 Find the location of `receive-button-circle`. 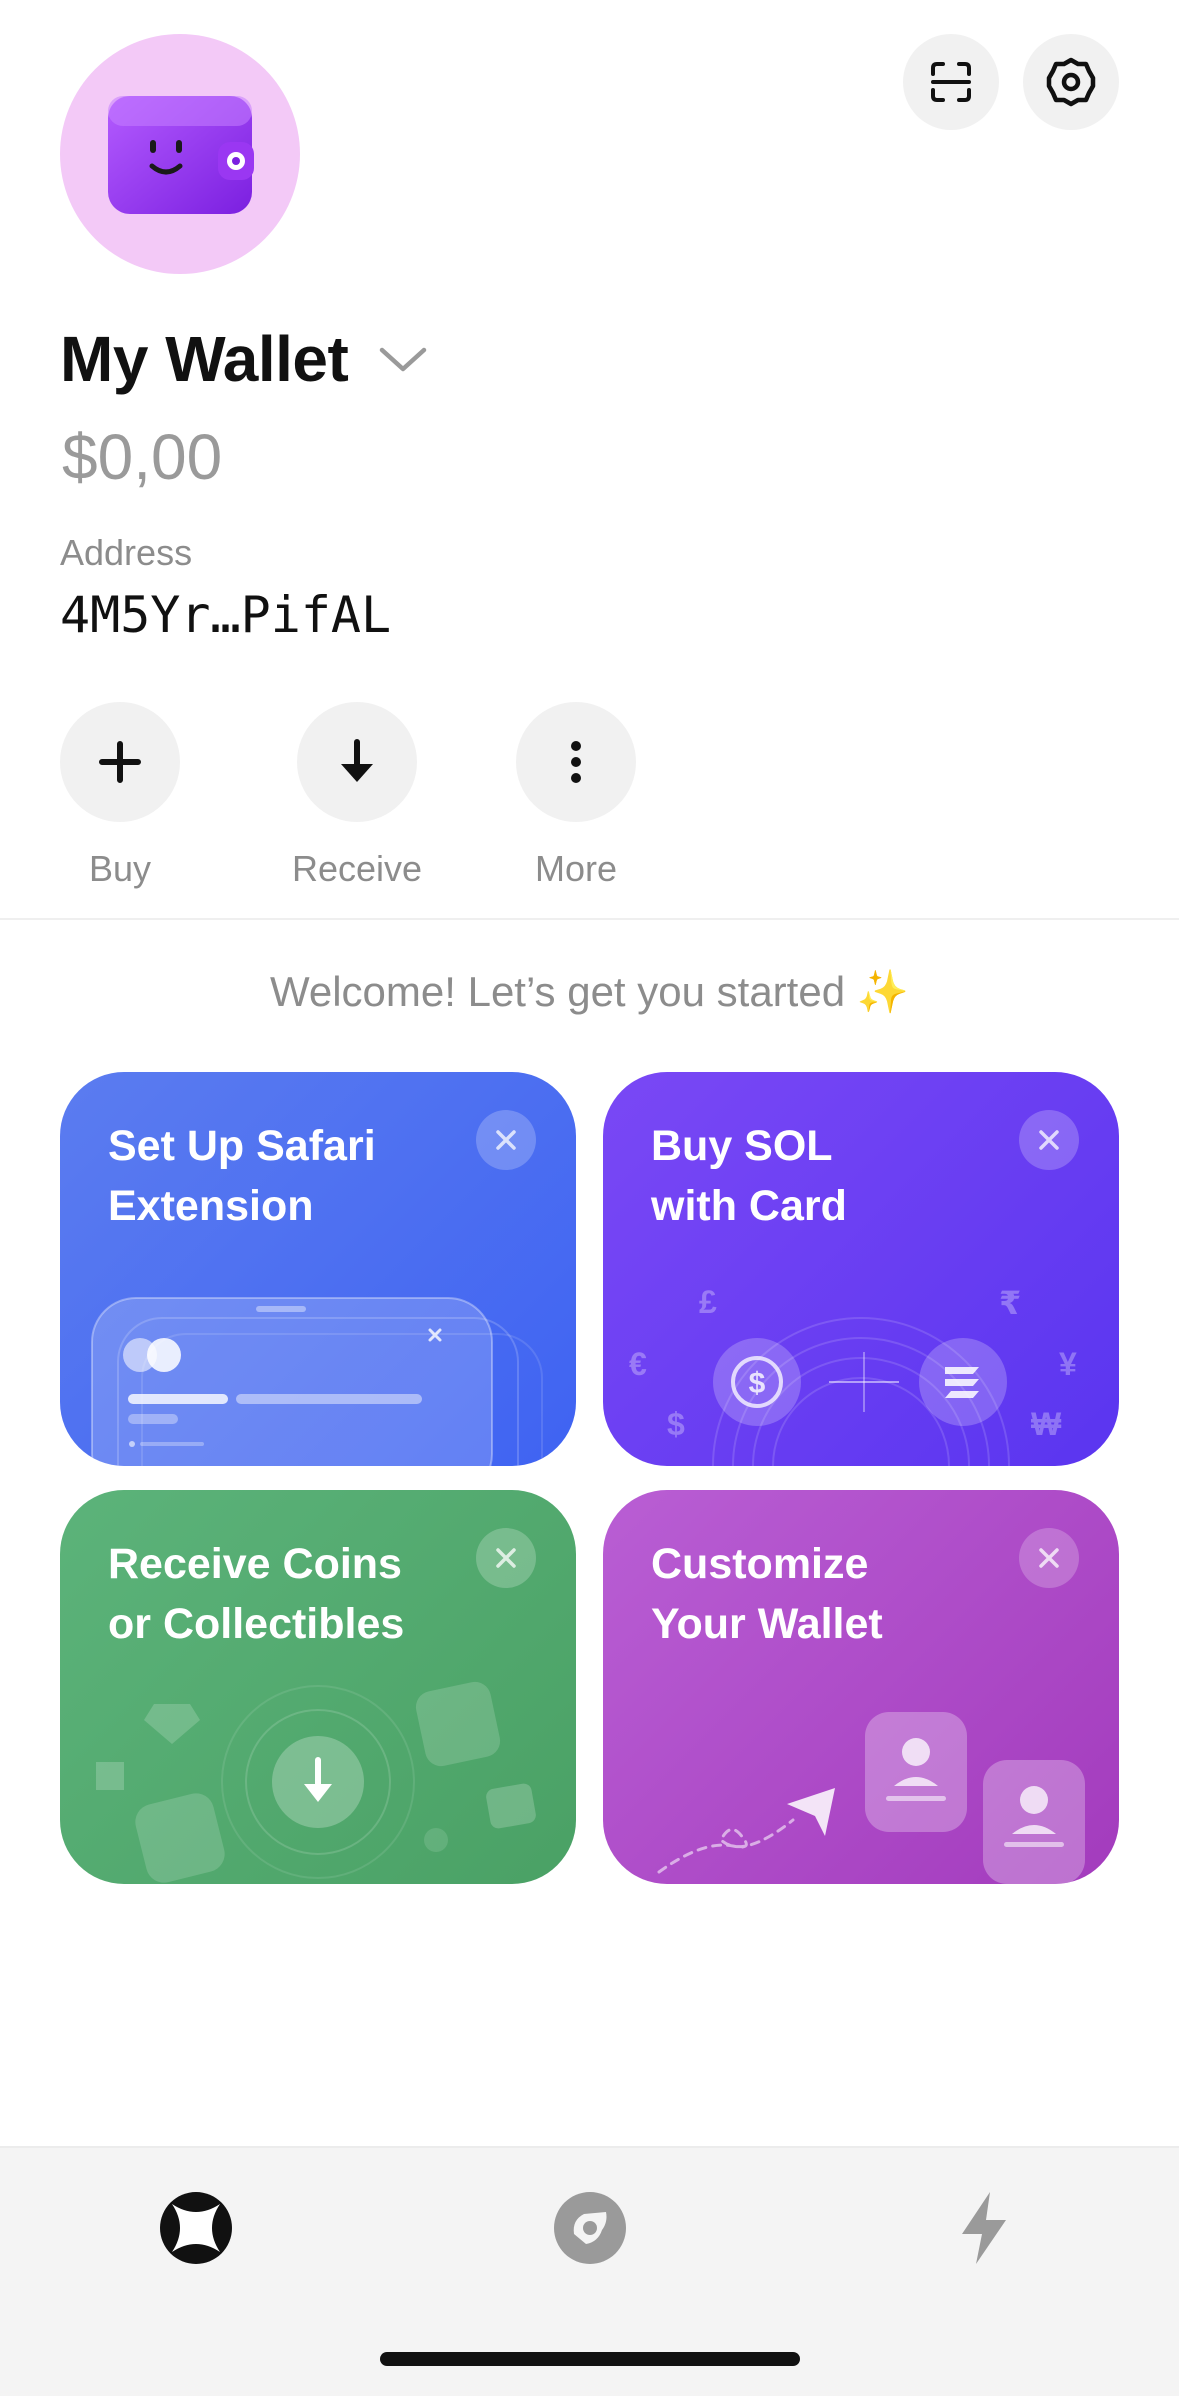

receive-button-circle is located at coordinates (357, 762).